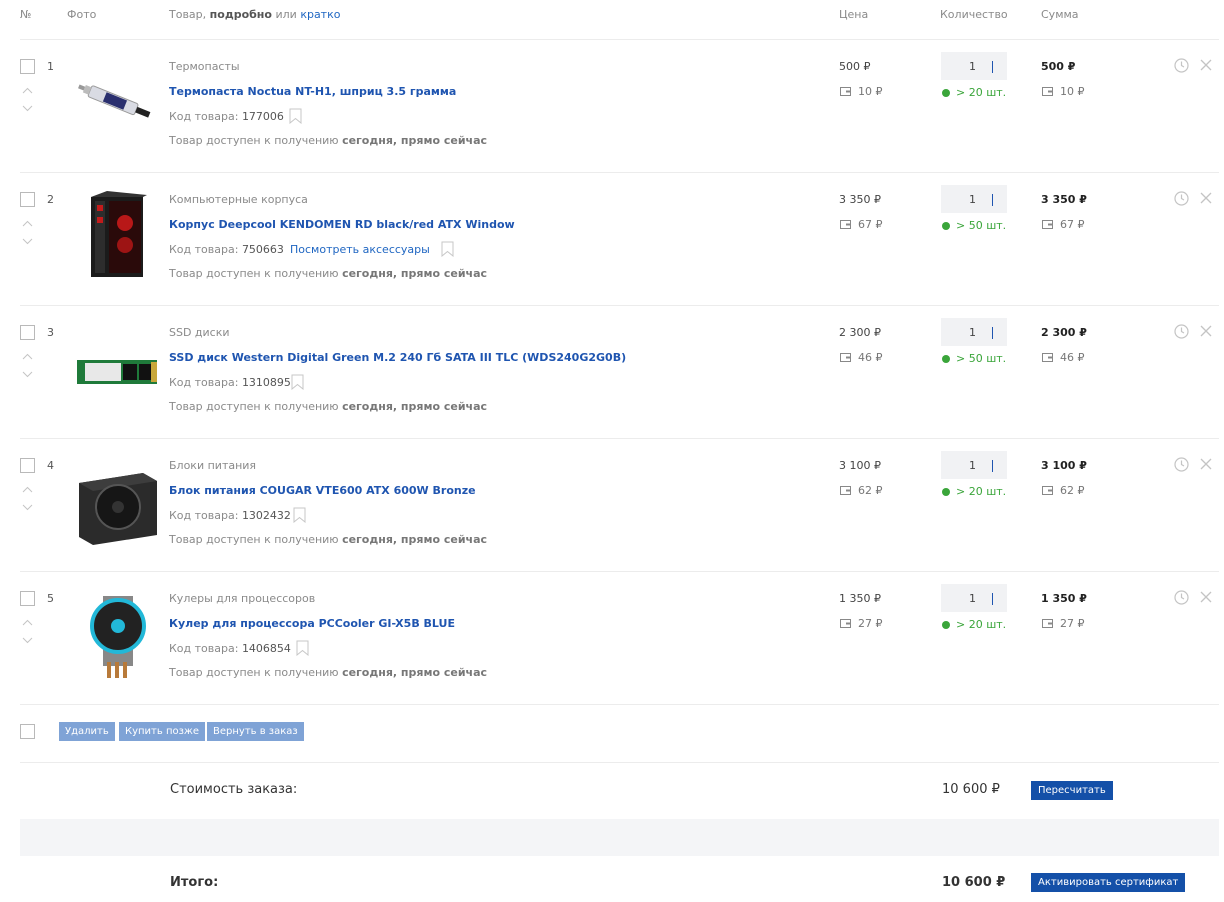  I want to click on product-image-power-supply, so click(117, 503).